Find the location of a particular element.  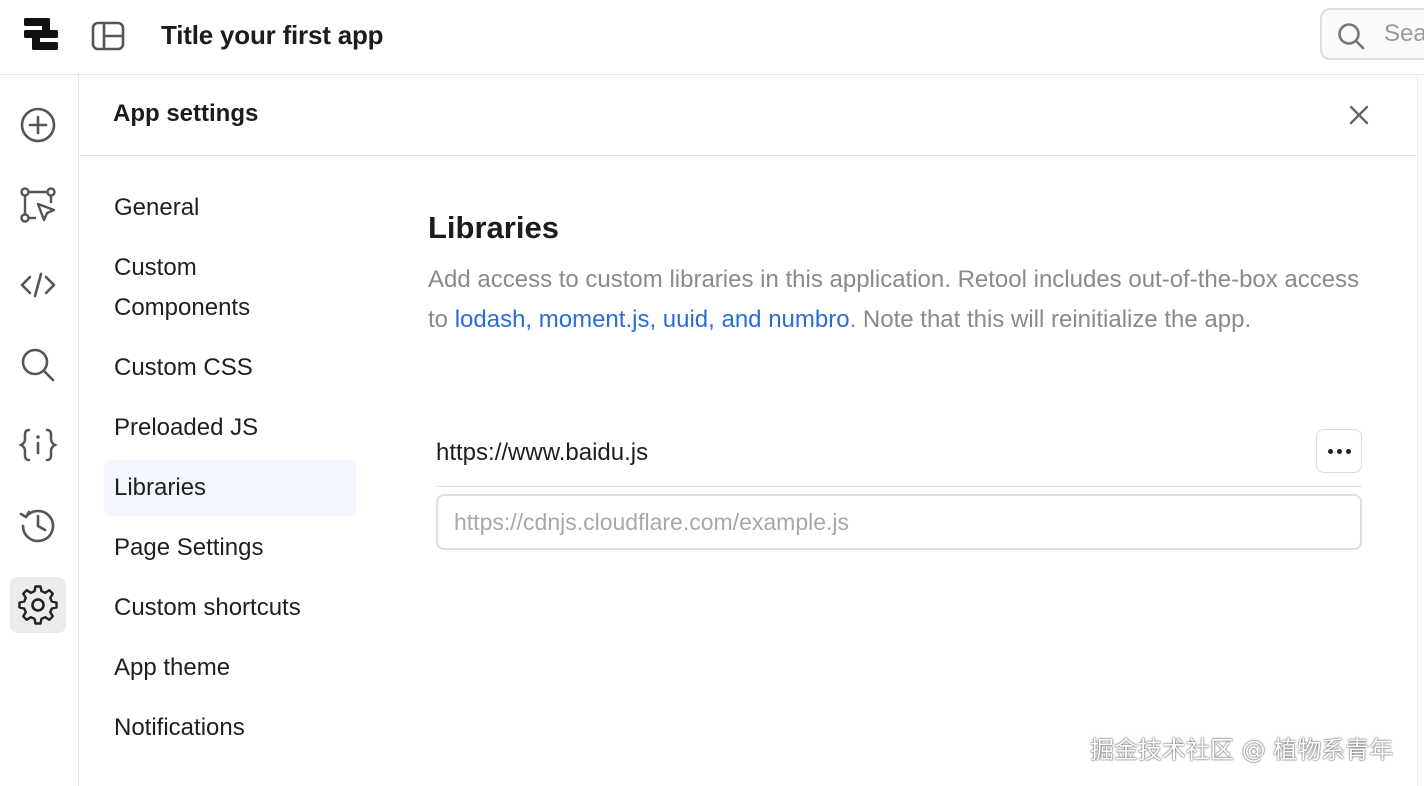

libraries-title: Libraries is located at coordinates (493, 227).